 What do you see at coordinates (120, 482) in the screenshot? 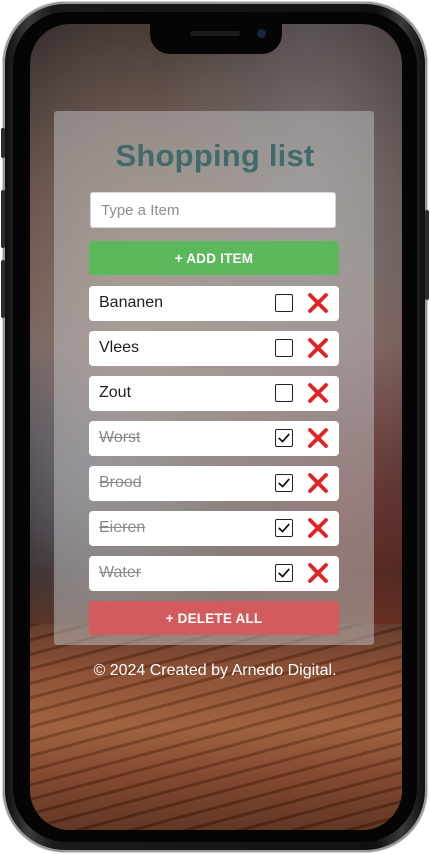
I see `item-label: Brood` at bounding box center [120, 482].